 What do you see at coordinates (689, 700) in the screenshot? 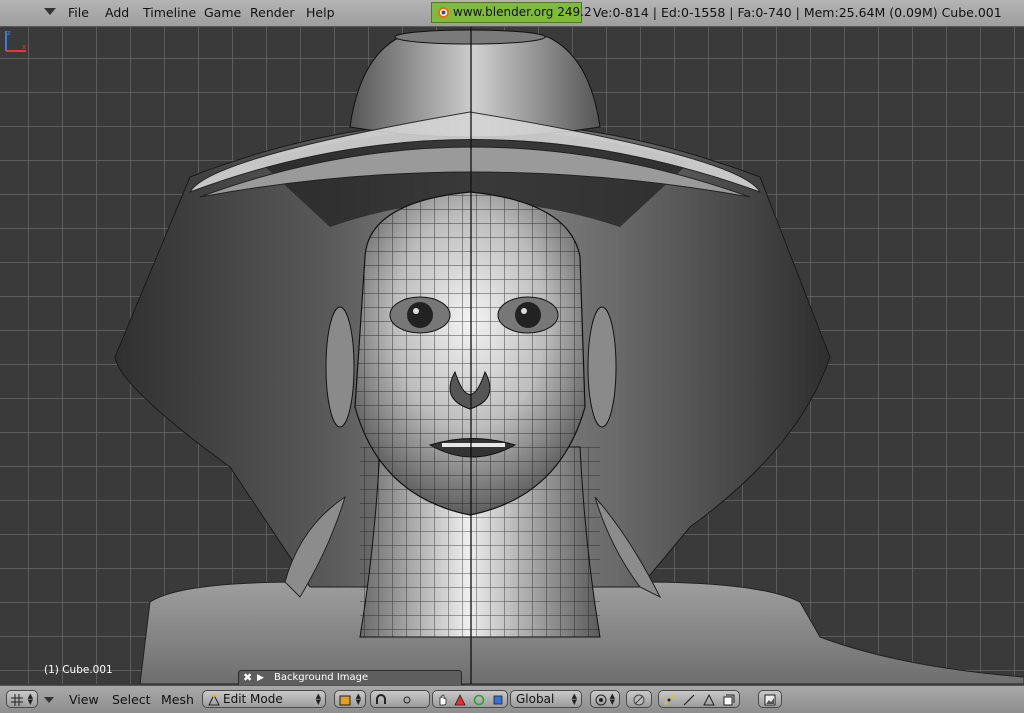
I see `edge-select-icon` at bounding box center [689, 700].